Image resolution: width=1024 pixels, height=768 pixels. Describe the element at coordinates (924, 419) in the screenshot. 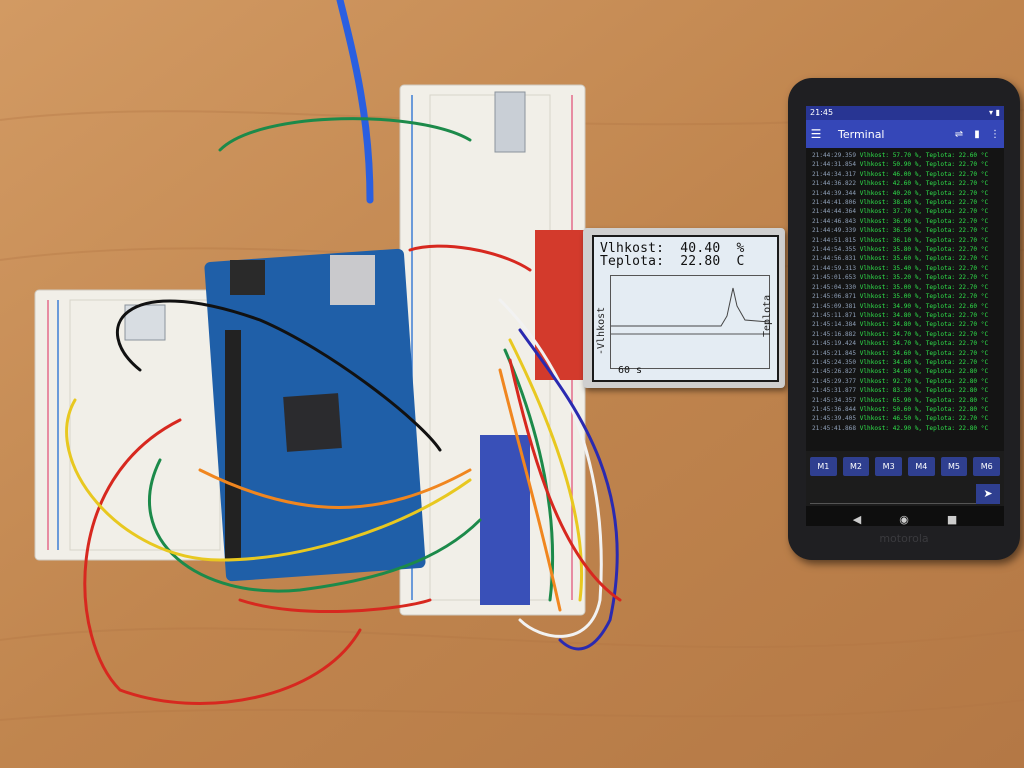

I see `log-message: Vlhkost: 46.50 %, Teplota: 22.70 °C` at that location.